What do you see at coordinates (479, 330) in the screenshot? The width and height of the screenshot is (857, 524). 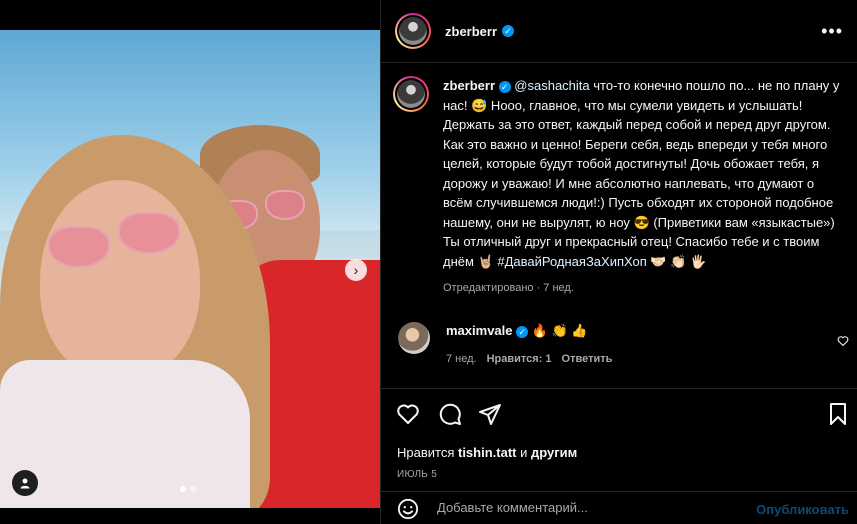 I see `commenter-username: maximvale` at bounding box center [479, 330].